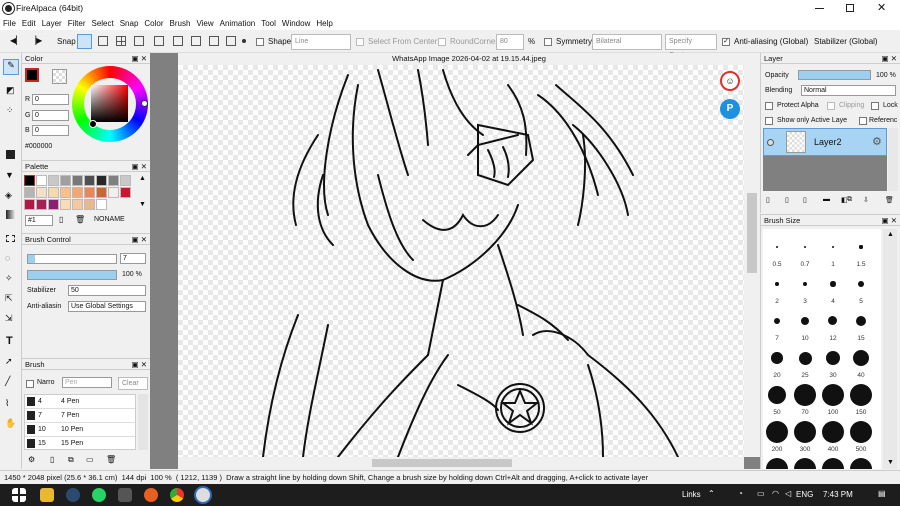 This screenshot has height=506, width=900. Describe the element at coordinates (214, 41) in the screenshot. I see `snap-3d-icon` at that location.